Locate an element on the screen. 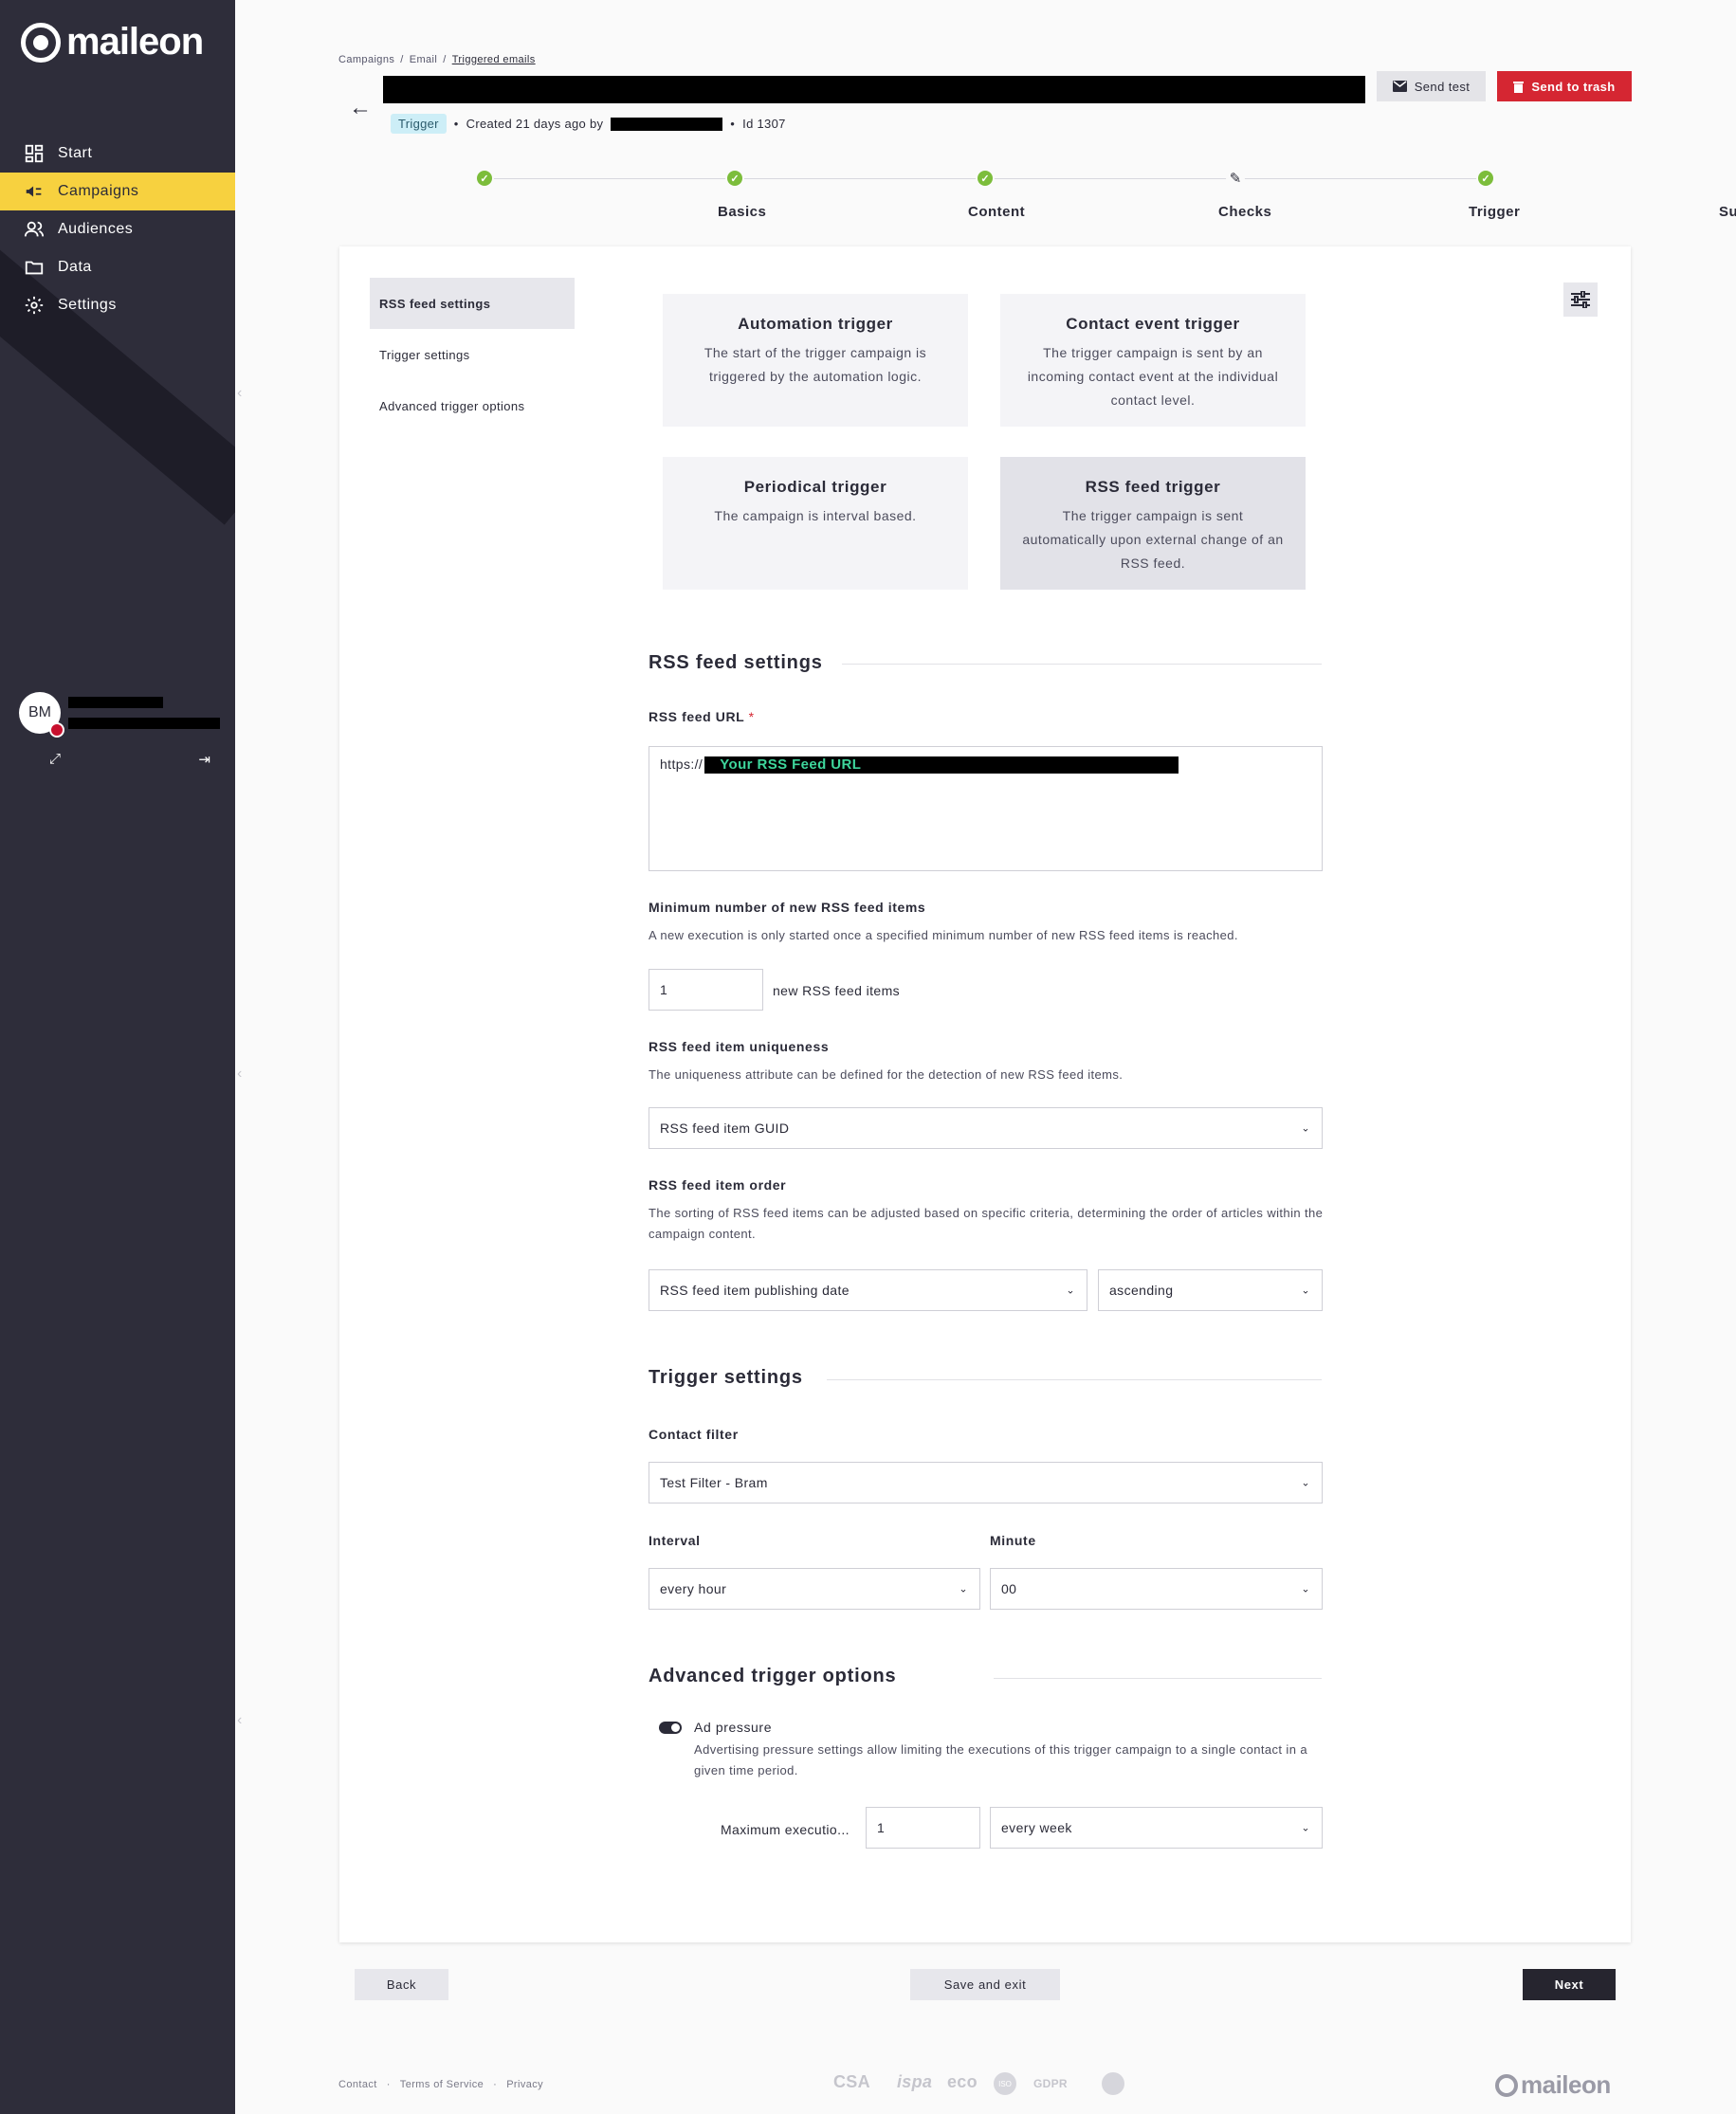  subnav-advanced-trigger-options: Advanced trigger options is located at coordinates (472, 406).